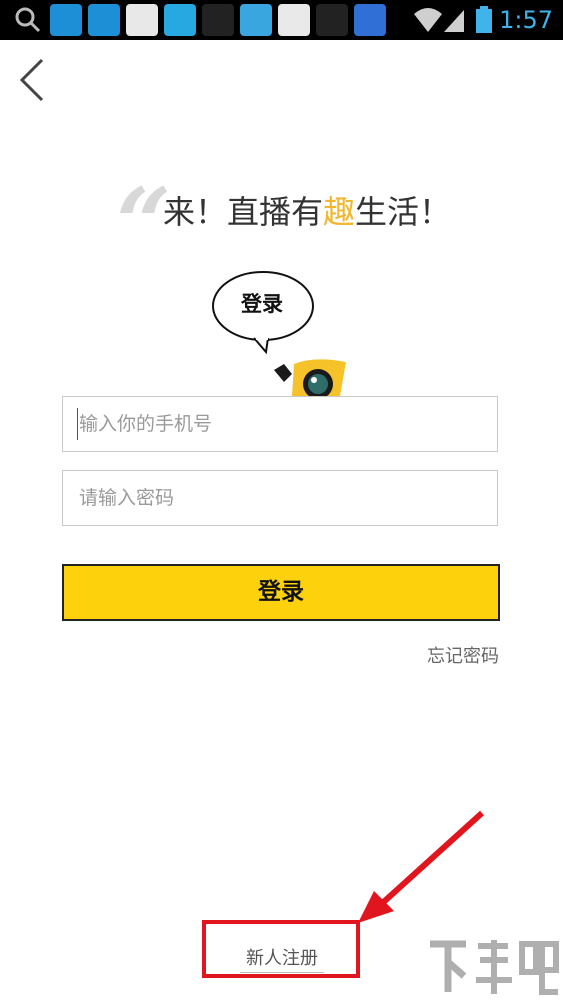 The image size is (563, 1002). I want to click on watermark-logo-icon, so click(494, 967).